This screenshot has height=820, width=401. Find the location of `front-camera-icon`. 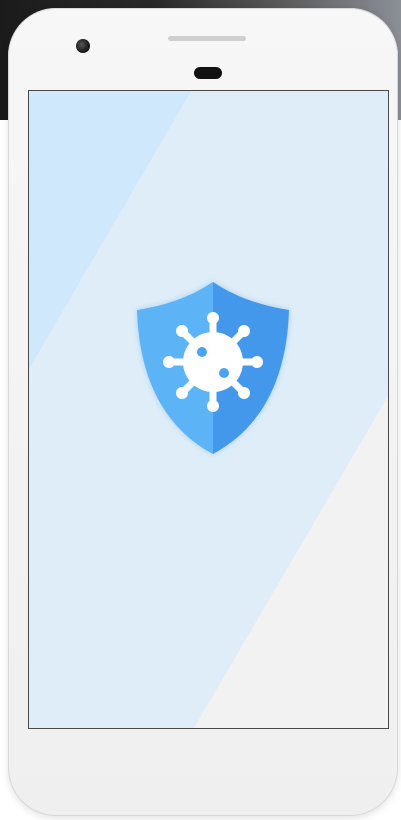

front-camera-icon is located at coordinates (83, 46).